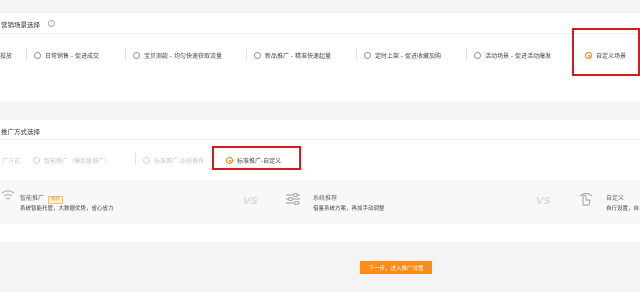 Image resolution: width=640 pixels, height=292 pixels. I want to click on promo-option-label: 广方式, so click(11, 161).